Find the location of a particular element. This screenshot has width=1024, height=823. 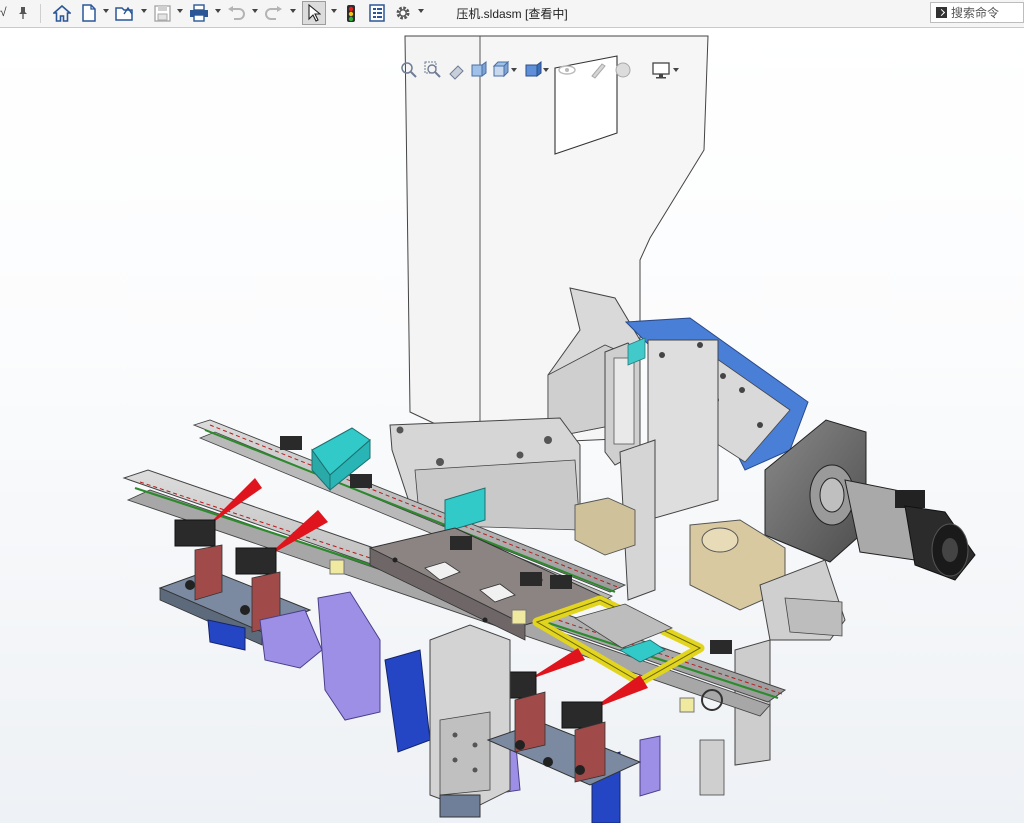

redo-icon is located at coordinates (274, 13).